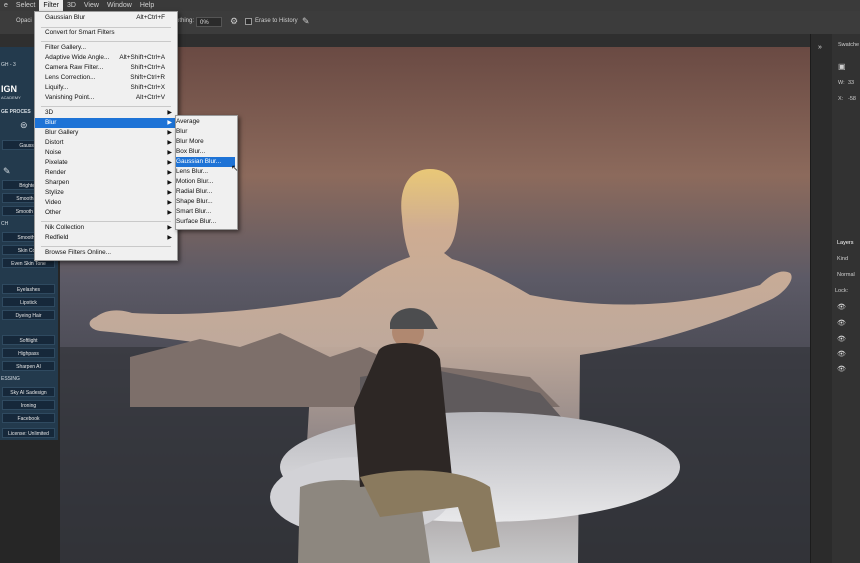 This screenshot has height=563, width=860. I want to click on menu-3d: 3D, so click(71, 5).